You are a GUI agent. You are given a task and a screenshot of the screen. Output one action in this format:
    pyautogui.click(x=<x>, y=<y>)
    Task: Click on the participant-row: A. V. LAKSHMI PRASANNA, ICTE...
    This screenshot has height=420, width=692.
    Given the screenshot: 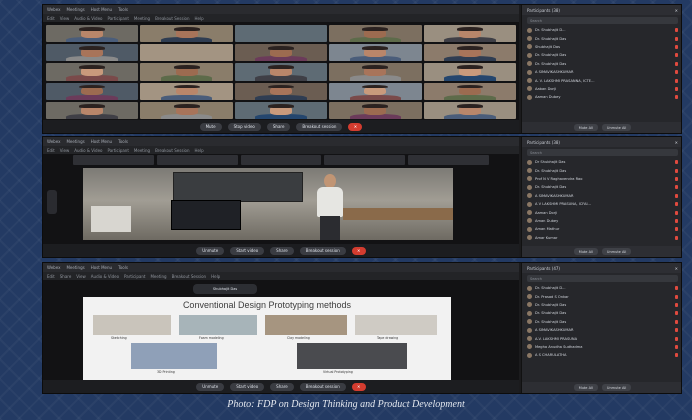 What is the action you would take?
    pyautogui.click(x=601, y=80)
    